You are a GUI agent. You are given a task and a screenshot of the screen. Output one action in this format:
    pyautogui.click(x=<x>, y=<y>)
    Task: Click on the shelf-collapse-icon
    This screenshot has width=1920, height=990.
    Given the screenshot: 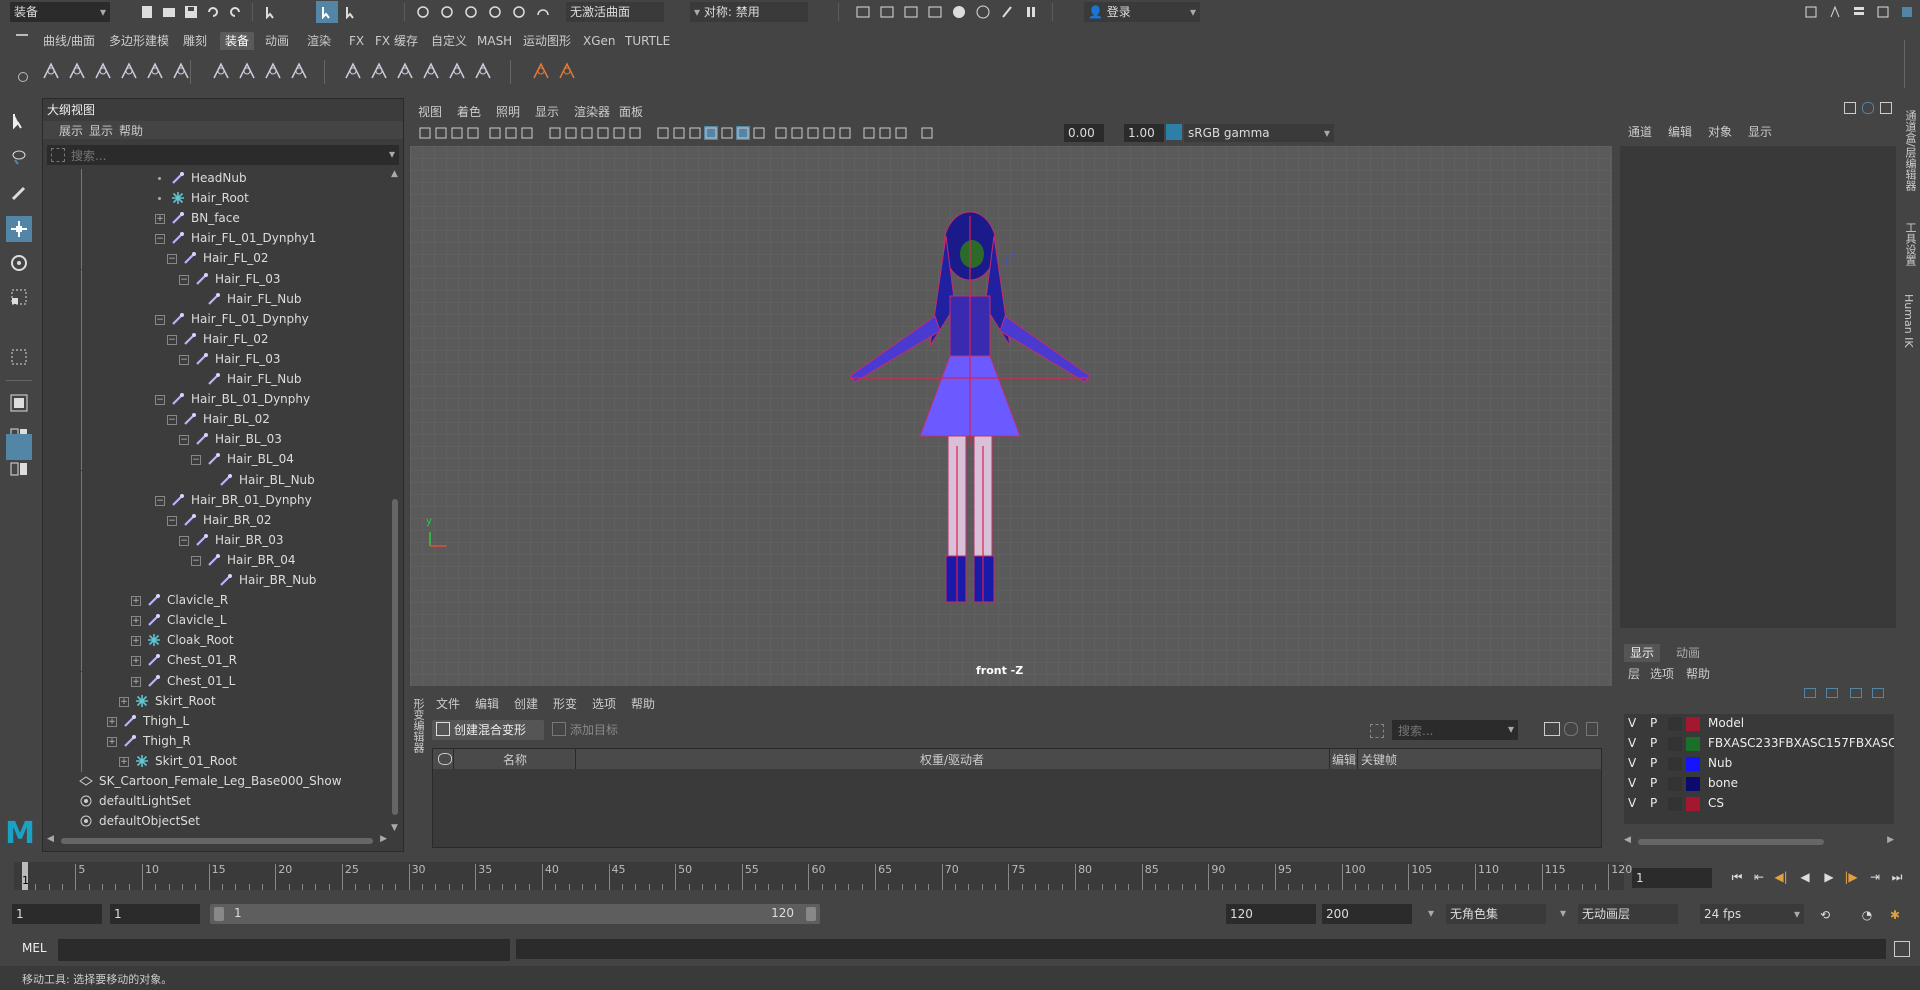 What is the action you would take?
    pyautogui.click(x=22, y=35)
    